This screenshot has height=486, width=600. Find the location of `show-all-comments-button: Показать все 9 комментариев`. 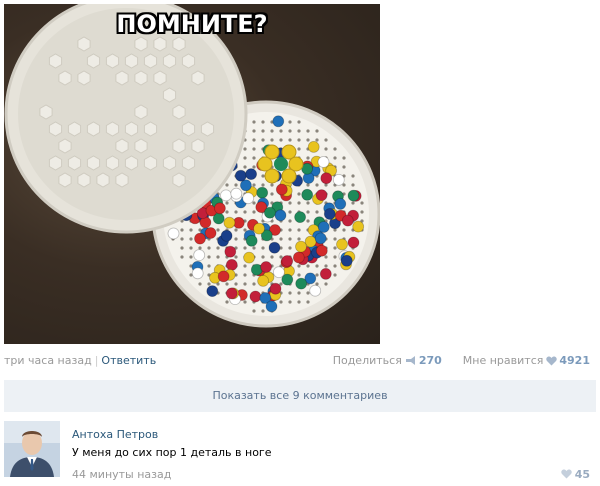

show-all-comments-button: Показать все 9 комментариев is located at coordinates (300, 396).